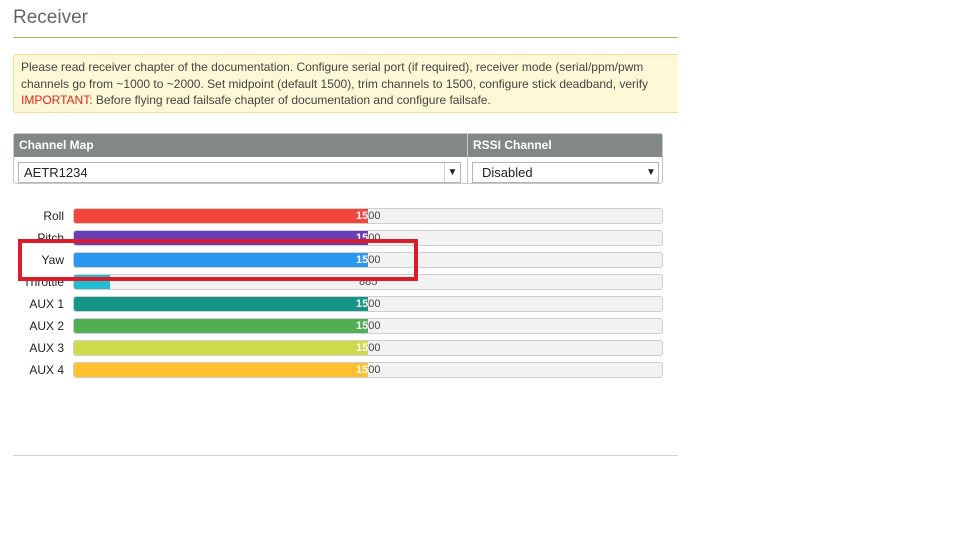 This screenshot has width=960, height=540. Describe the element at coordinates (345, 455) in the screenshot. I see `bottom-divider` at that location.